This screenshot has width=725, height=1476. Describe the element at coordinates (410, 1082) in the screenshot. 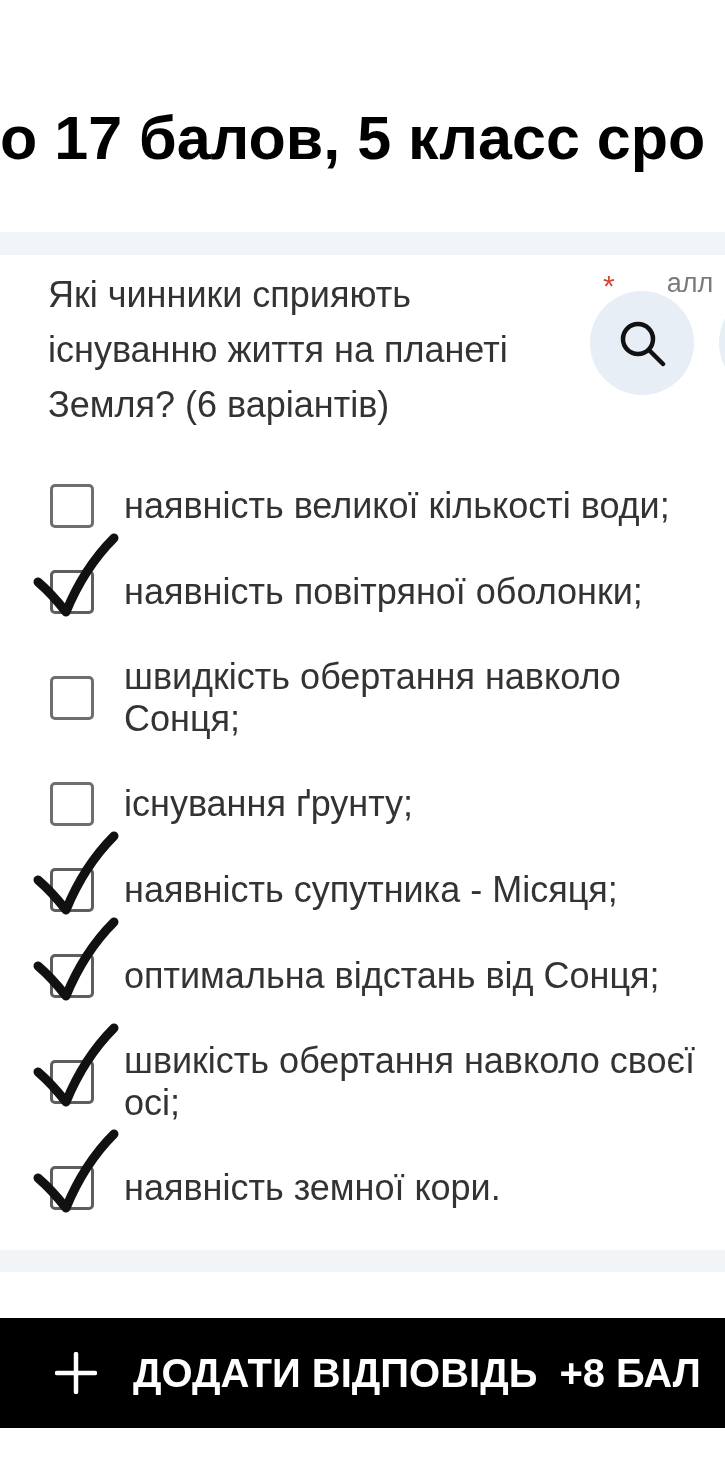

I see `option-label: швикість обертання навколо своєї осі;` at that location.